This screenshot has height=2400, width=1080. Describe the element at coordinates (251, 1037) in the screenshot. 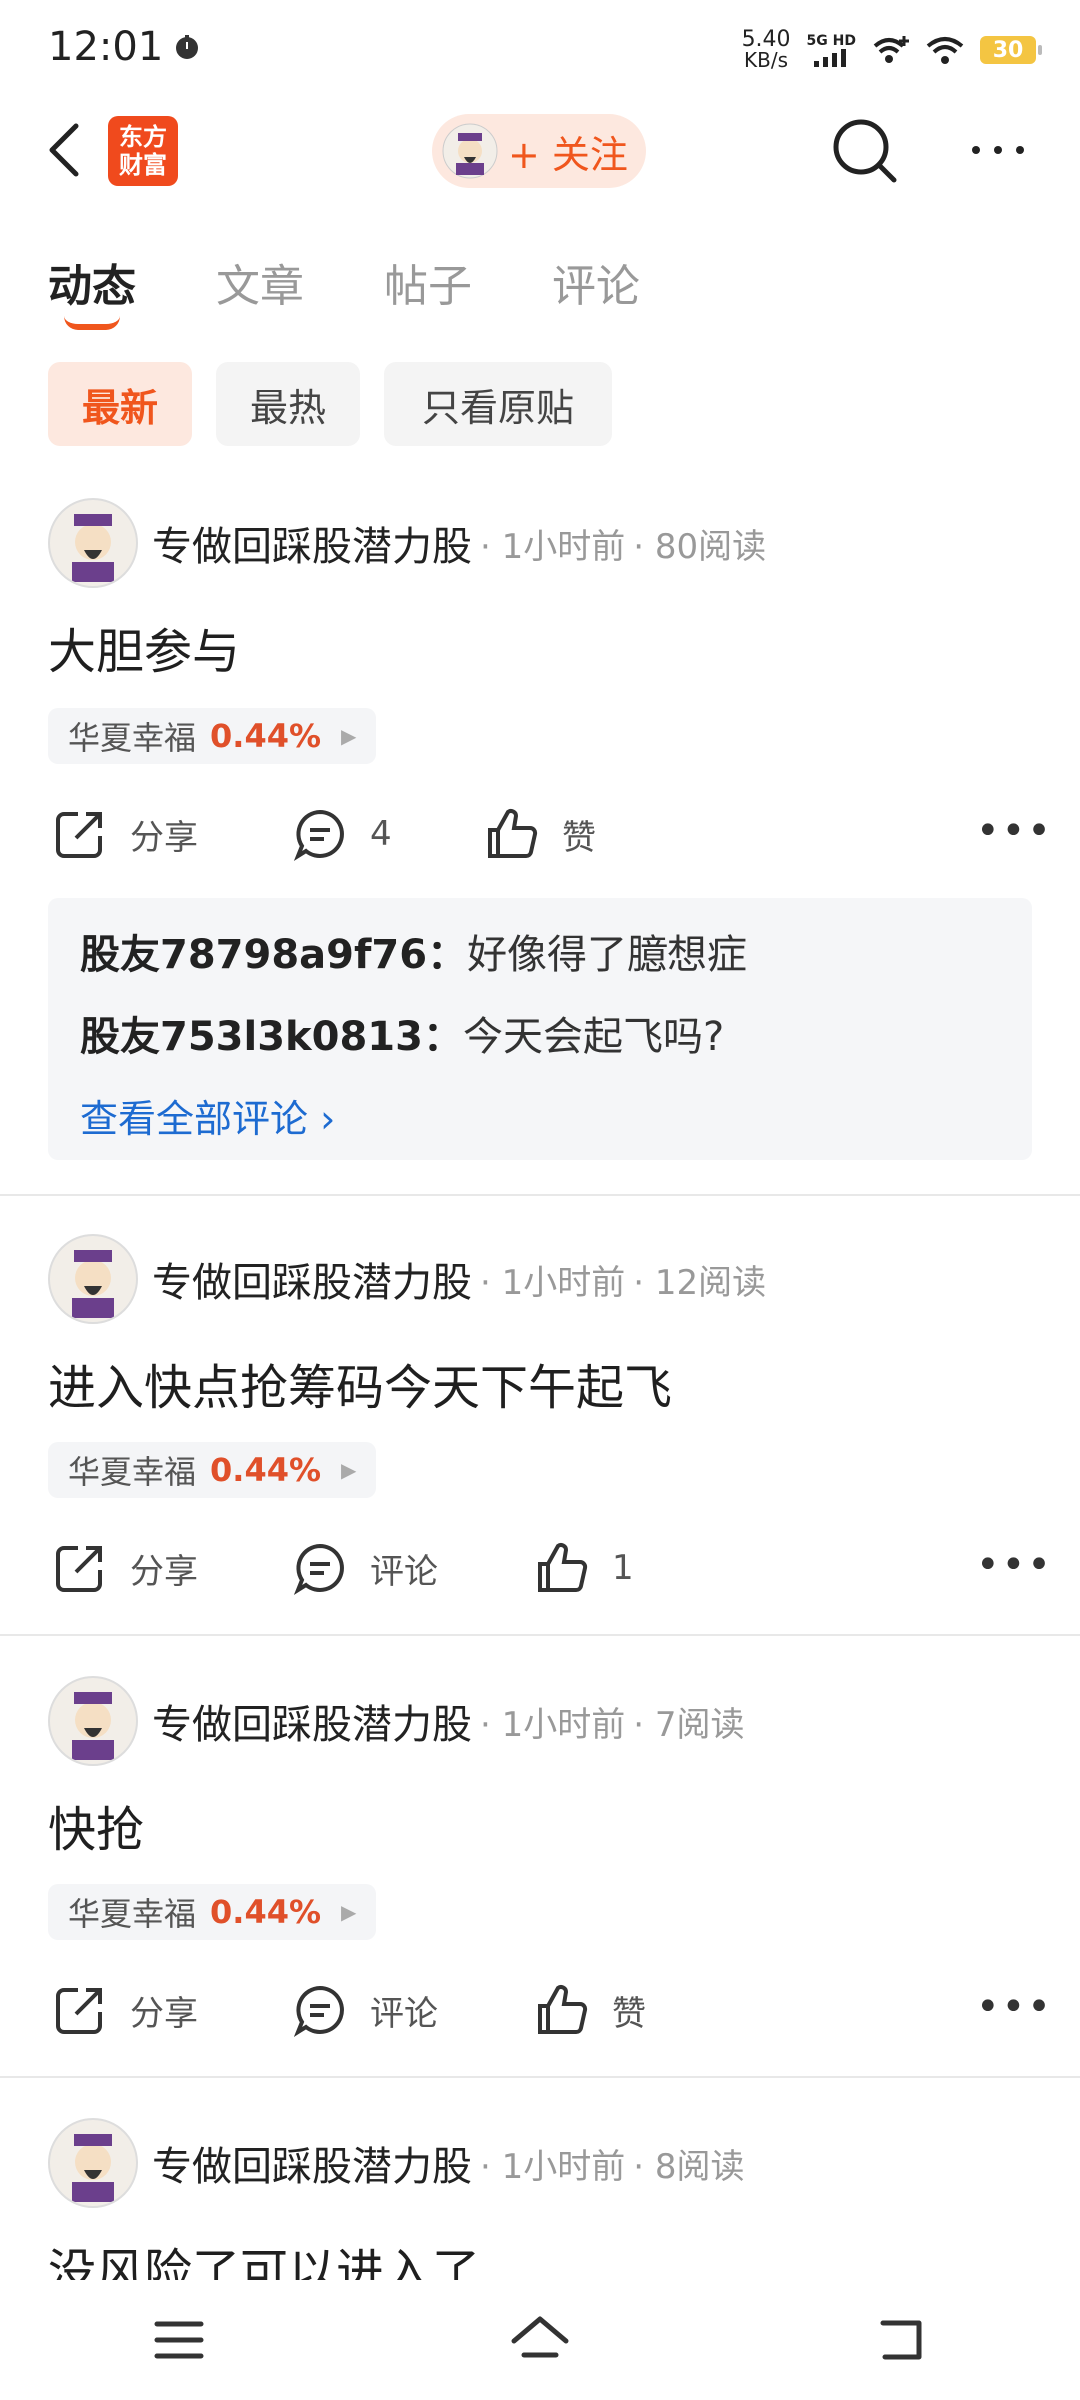

I see `comment-user: 股友753l3k0813` at that location.